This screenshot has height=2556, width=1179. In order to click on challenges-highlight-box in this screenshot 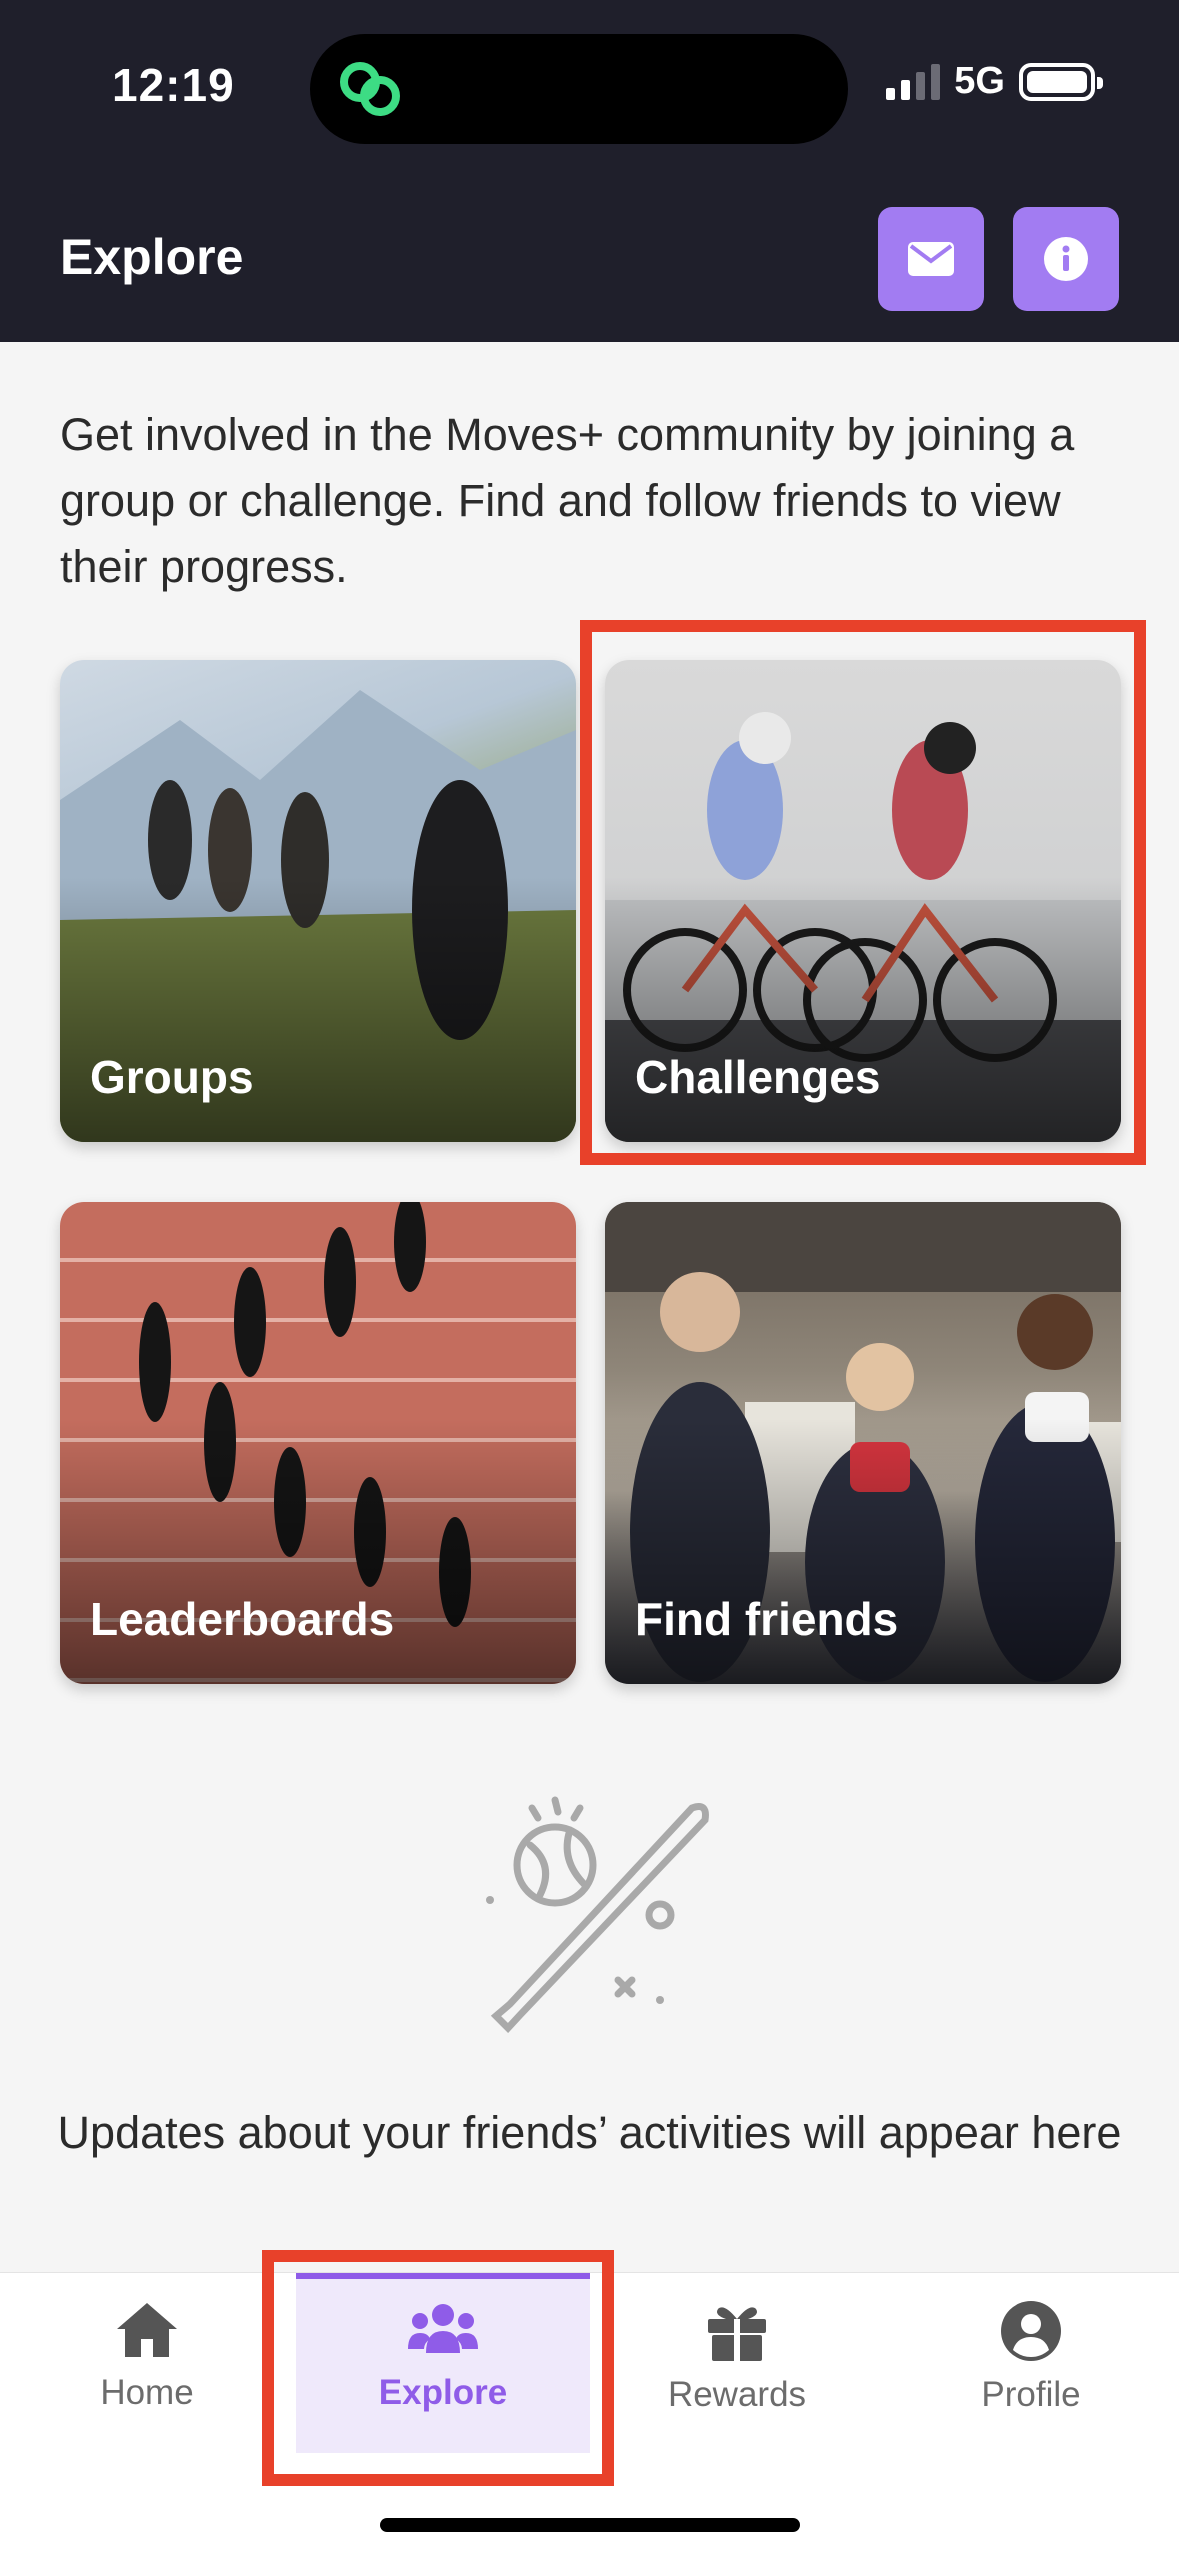, I will do `click(863, 892)`.